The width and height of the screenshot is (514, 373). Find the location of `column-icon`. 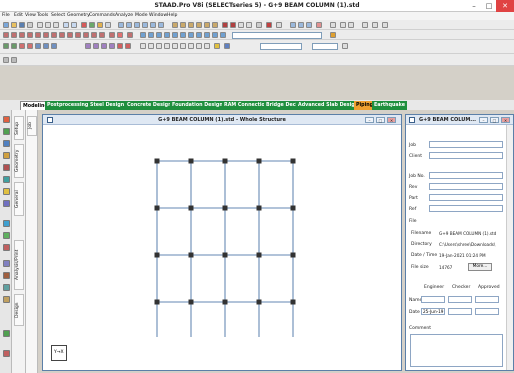

column-icon is located at coordinates (183, 25).